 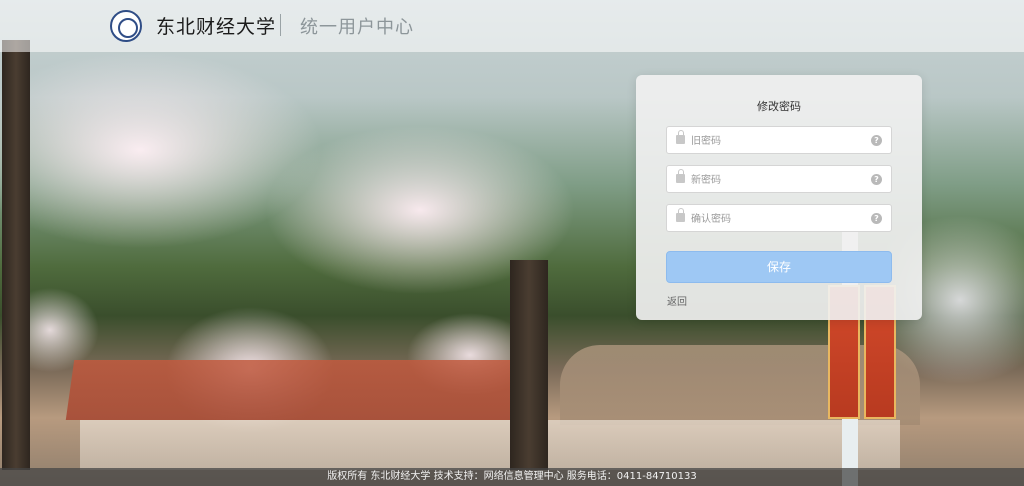 I want to click on new-password-field: ?, so click(x=779, y=179).